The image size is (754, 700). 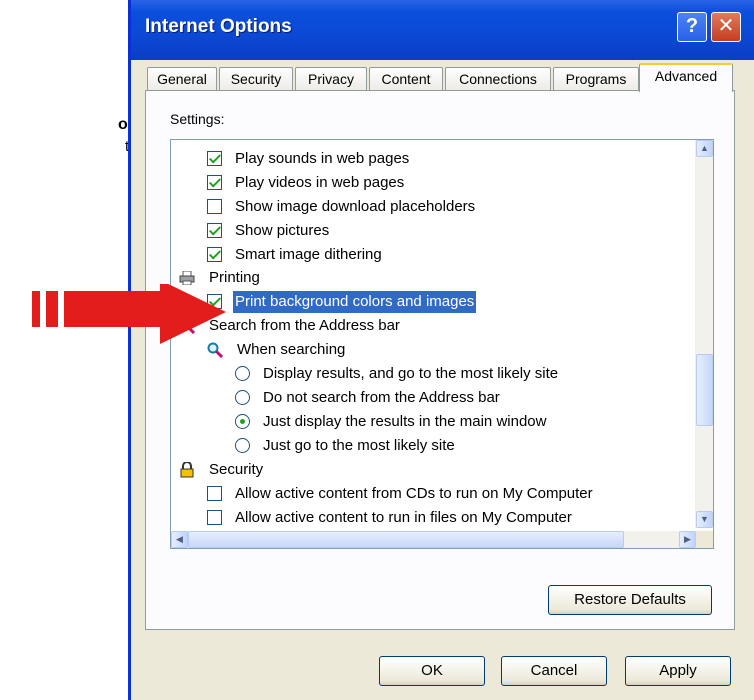 I want to click on scroll-corner, so click(x=704, y=539).